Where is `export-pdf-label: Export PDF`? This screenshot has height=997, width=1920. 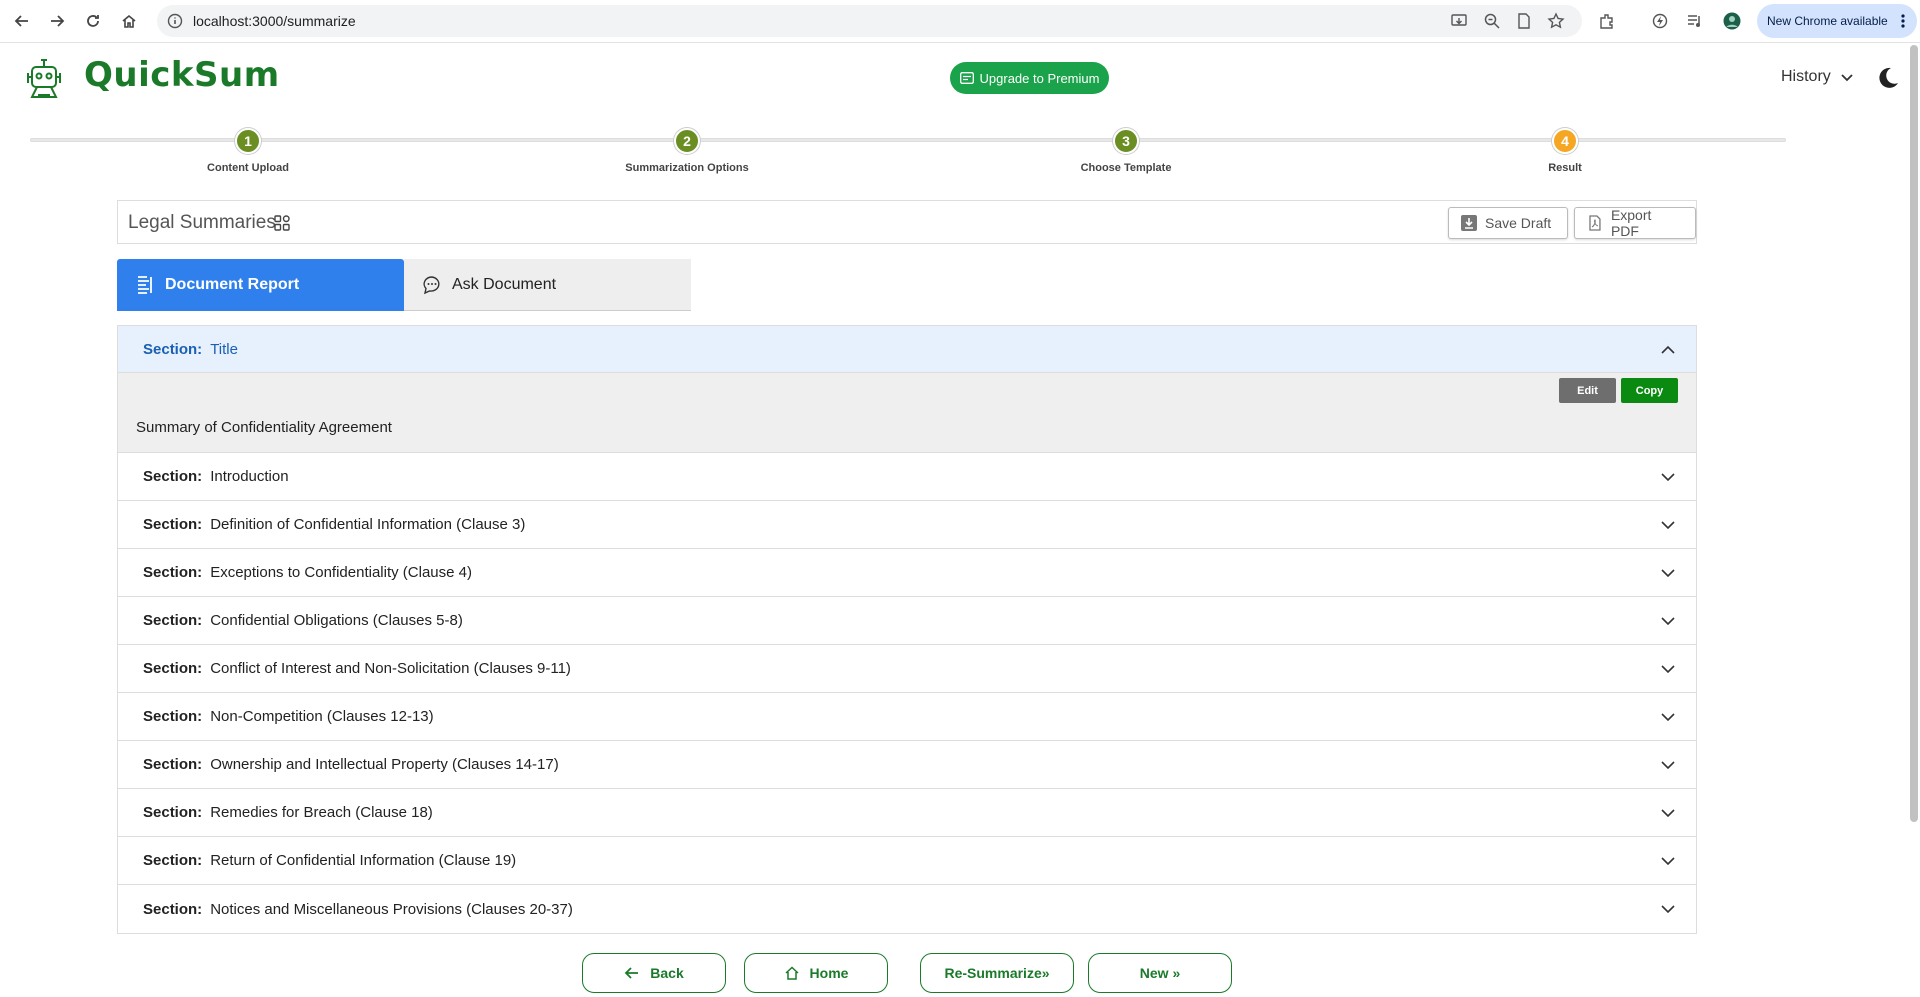
export-pdf-label: Export PDF is located at coordinates (1631, 223).